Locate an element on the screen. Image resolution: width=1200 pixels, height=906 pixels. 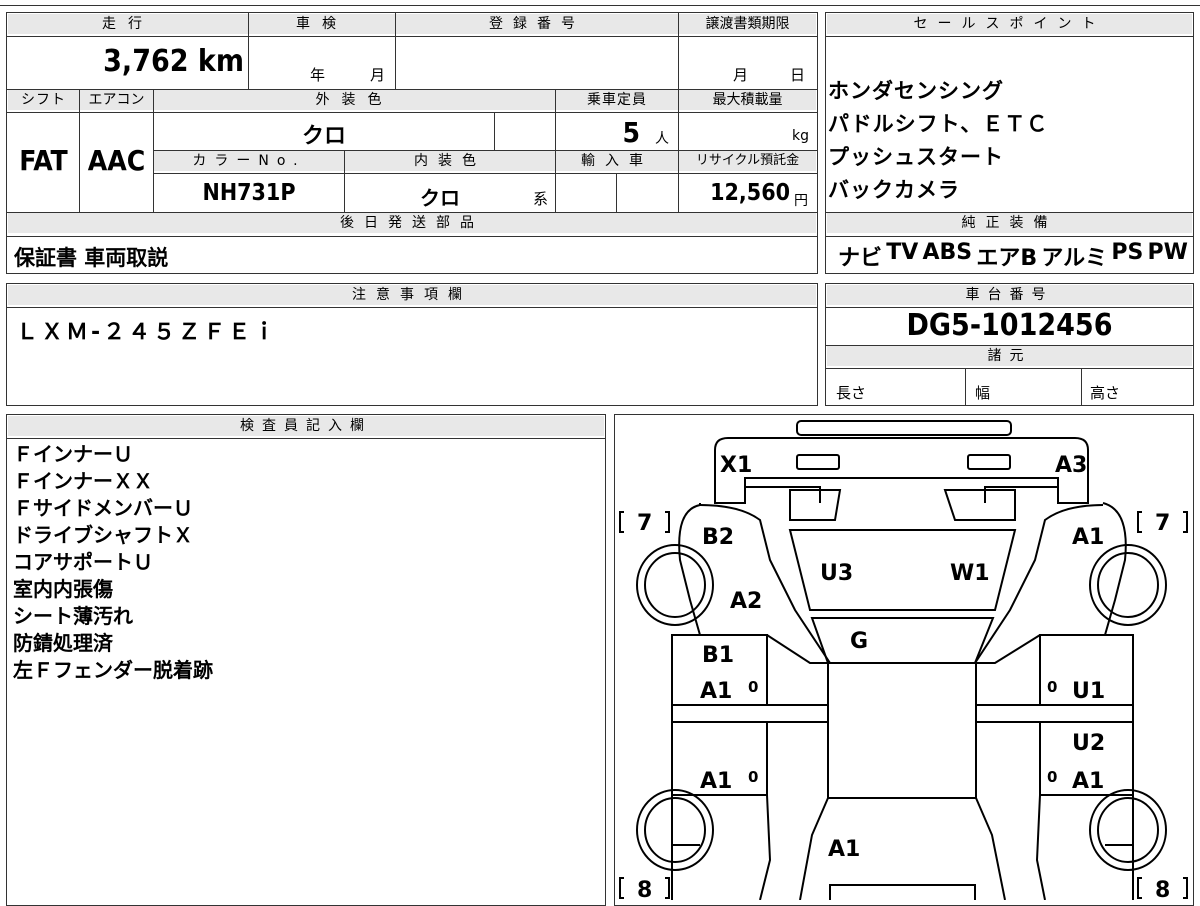
later-parts-value: 保証書 車両取説 is located at coordinates (91, 258).